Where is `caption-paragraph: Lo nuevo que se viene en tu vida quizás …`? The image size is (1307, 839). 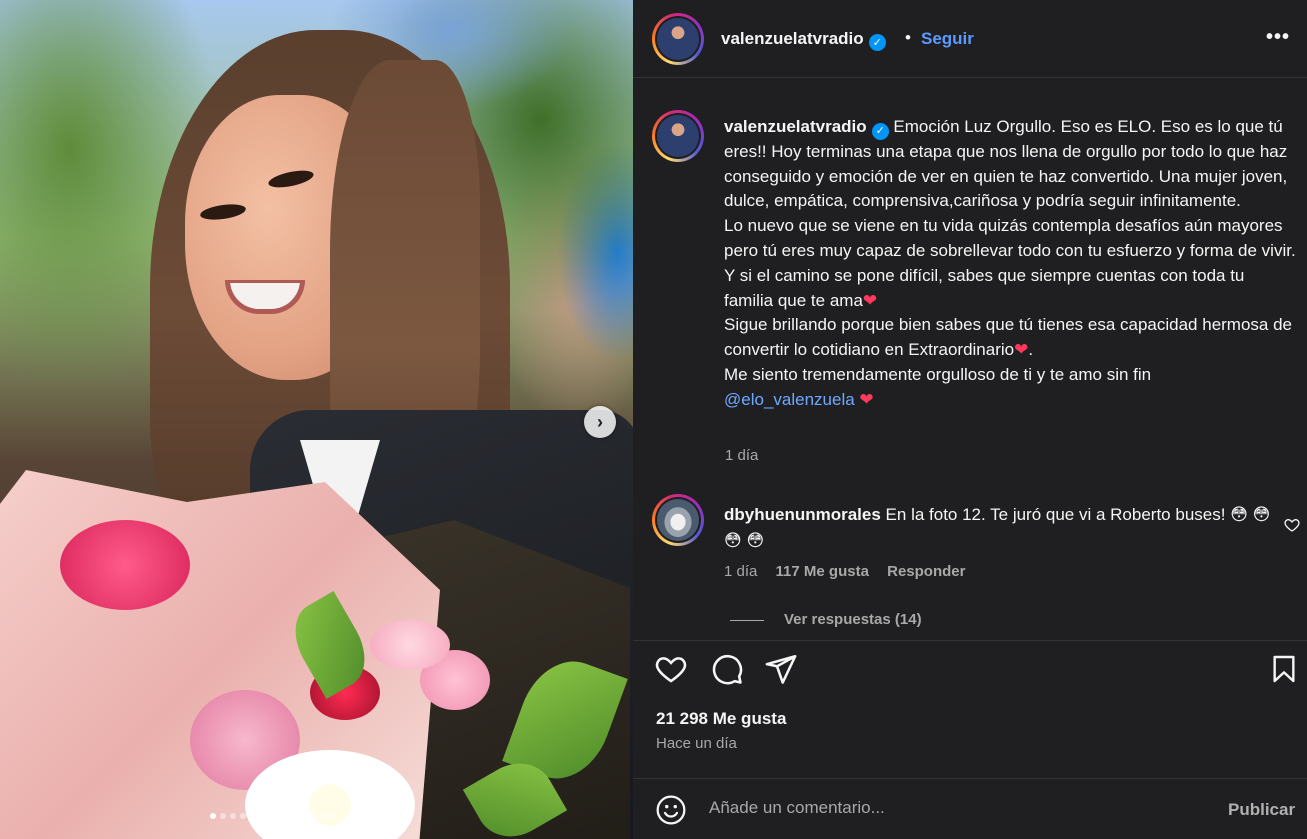
caption-paragraph: Lo nuevo que se viene en tu vida quizás … is located at coordinates (1010, 263).